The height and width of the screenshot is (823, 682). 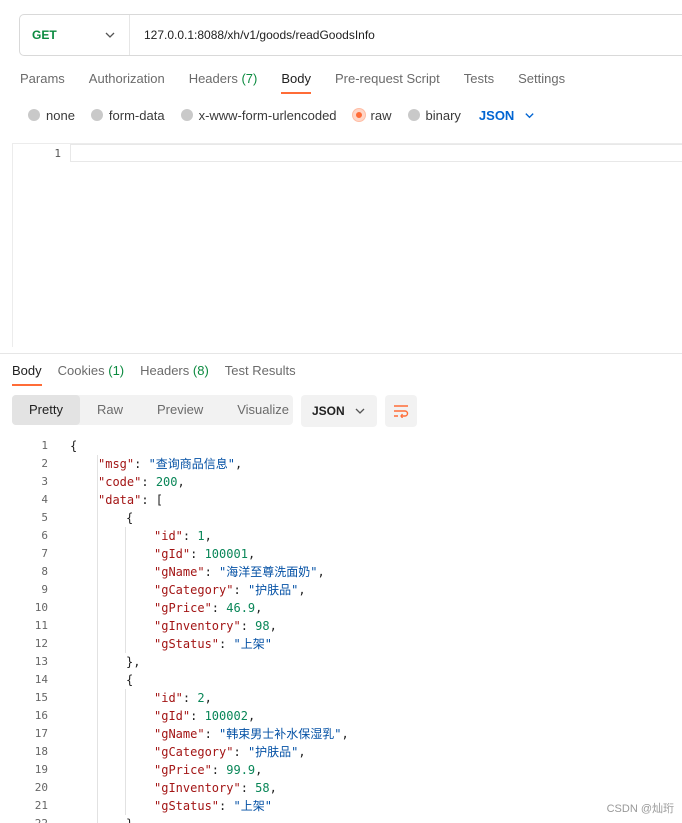 I want to click on code-content: "data": [, so click(x=130, y=500).